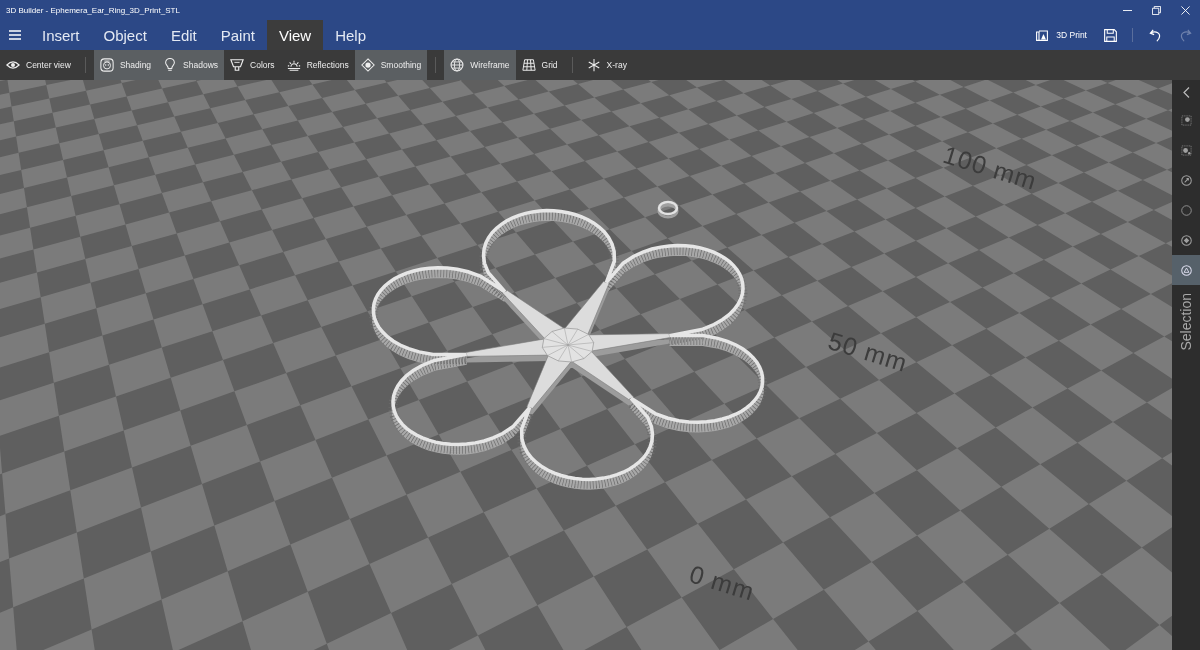 This screenshot has width=1200, height=650. Describe the element at coordinates (1186, 180) in the screenshot. I see `circle-arrow-icon` at that location.